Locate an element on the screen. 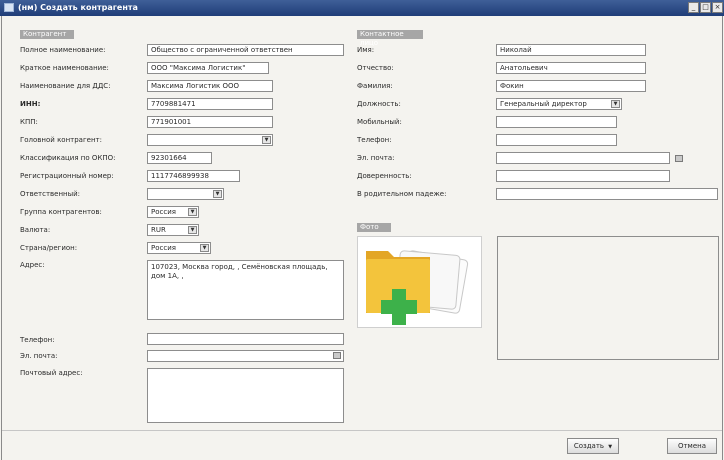 Image resolution: width=724 pixels, height=460 pixels. contact-position-value: Генеральный директор is located at coordinates (543, 104).